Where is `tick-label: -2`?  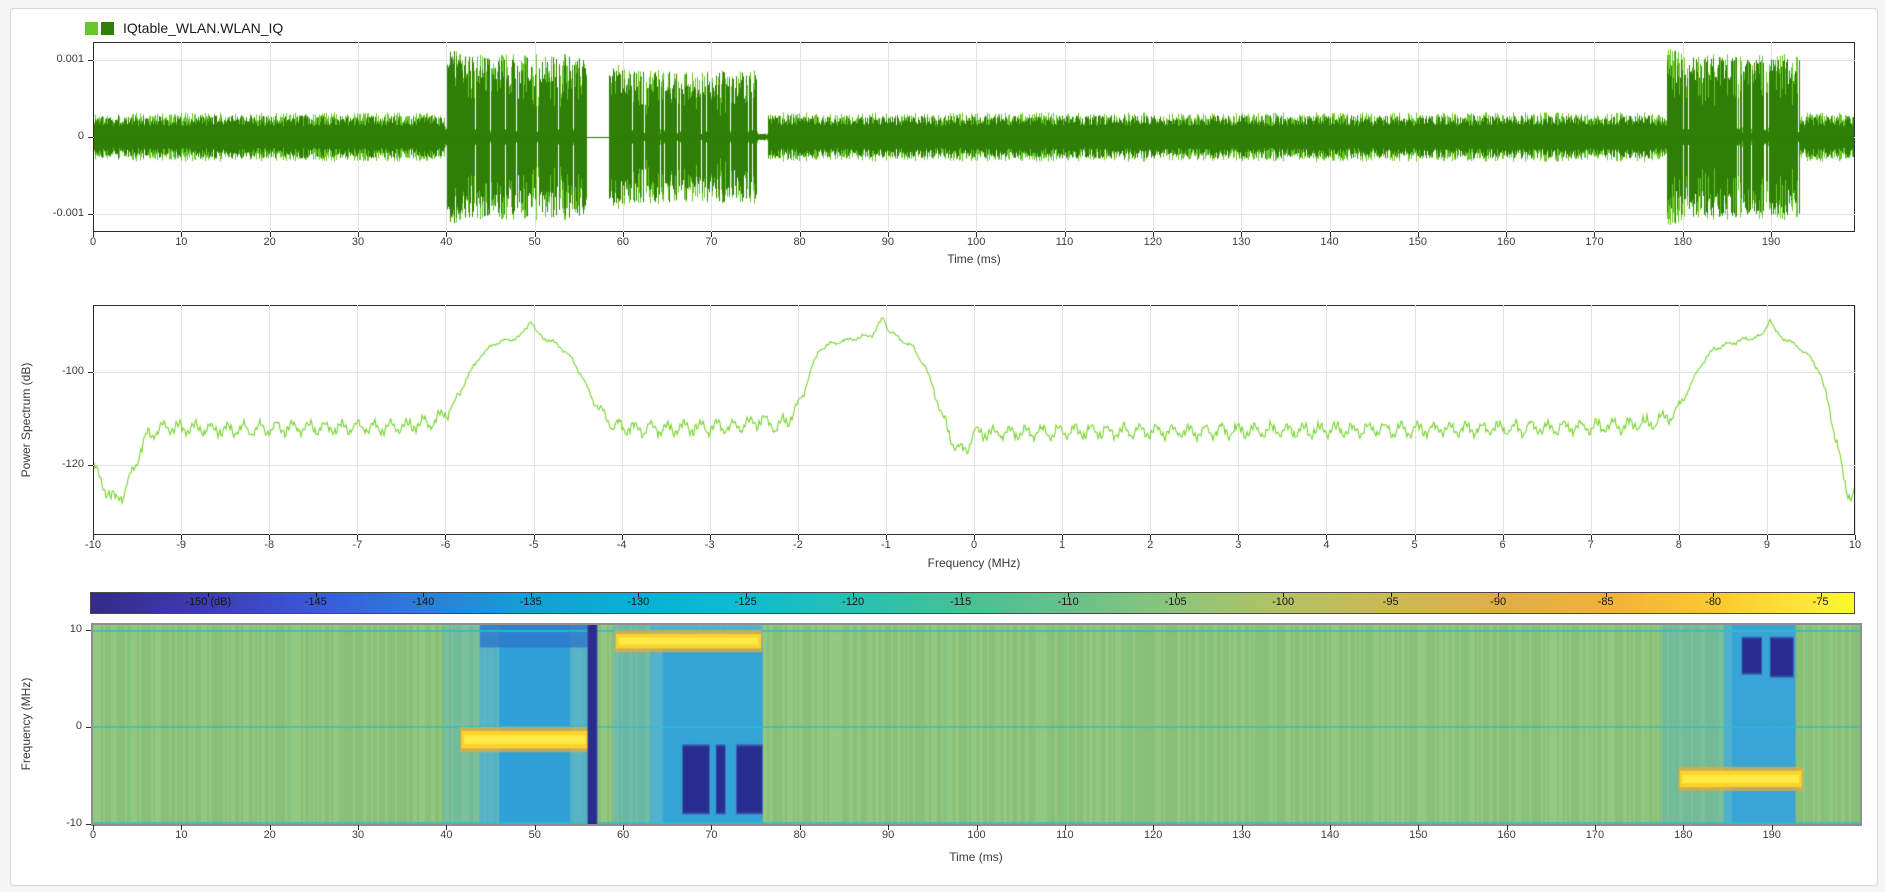
tick-label: -2 is located at coordinates (797, 545).